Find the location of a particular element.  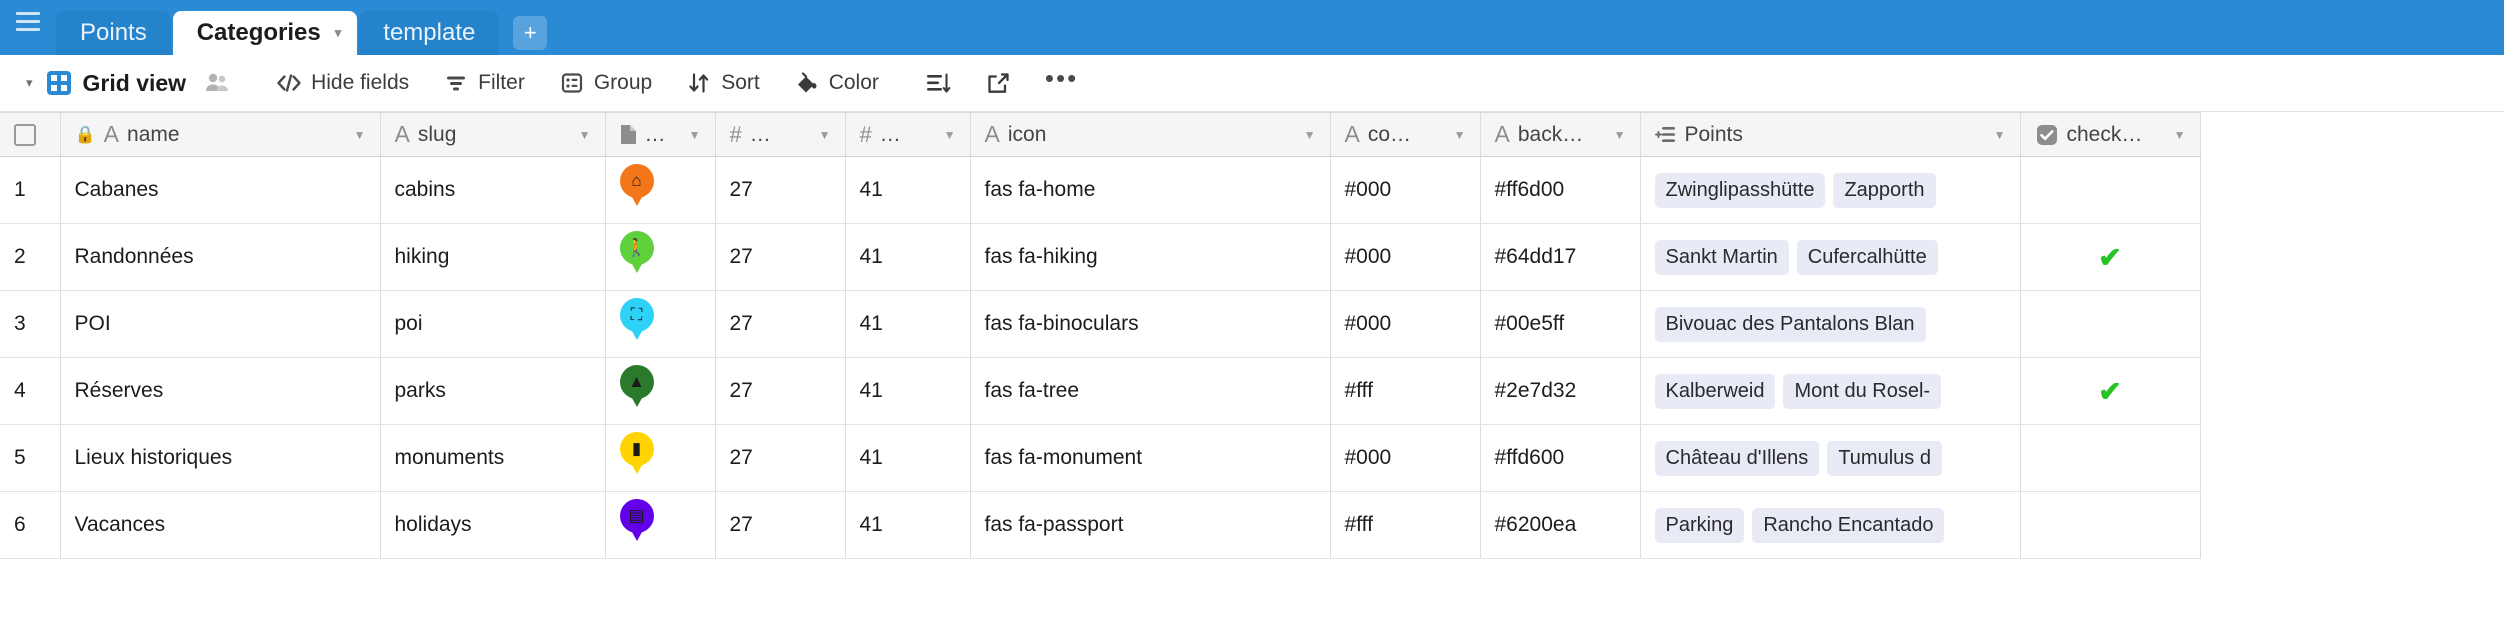

group-button: Group is located at coordinates (605, 83).